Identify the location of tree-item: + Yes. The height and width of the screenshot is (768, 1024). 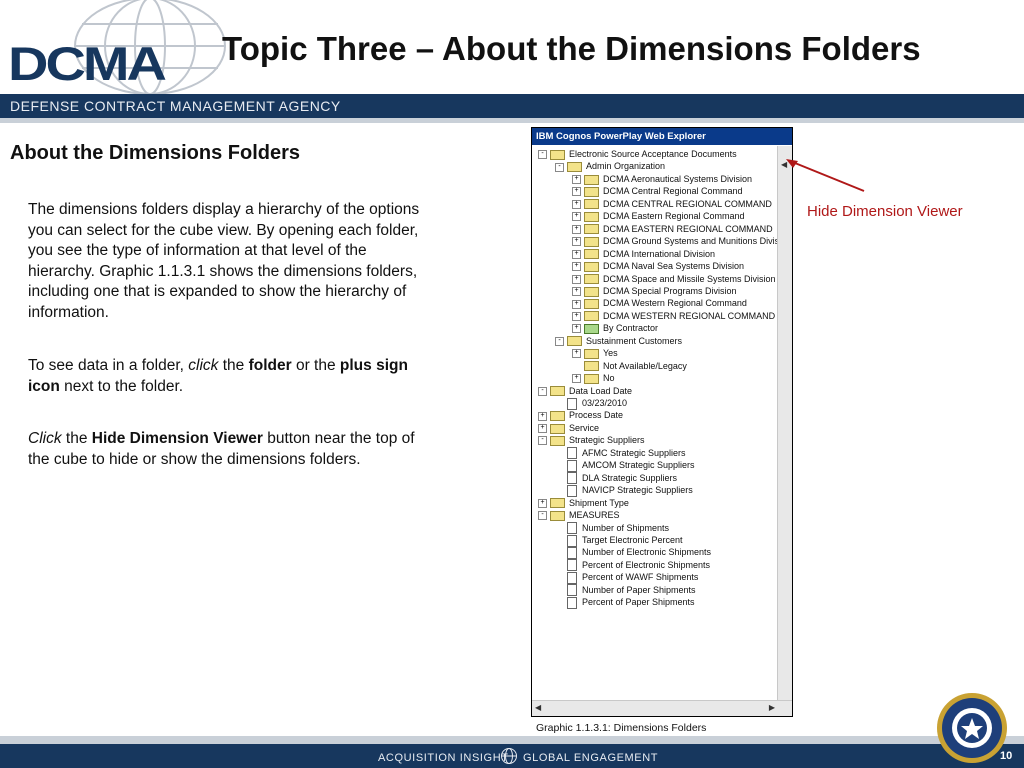
(595, 353).